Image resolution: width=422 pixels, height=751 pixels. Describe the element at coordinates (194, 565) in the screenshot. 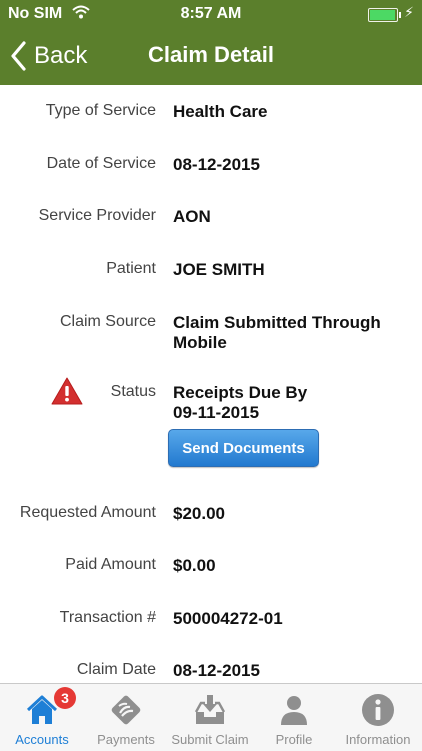

I see `detail-value: $0.00` at that location.